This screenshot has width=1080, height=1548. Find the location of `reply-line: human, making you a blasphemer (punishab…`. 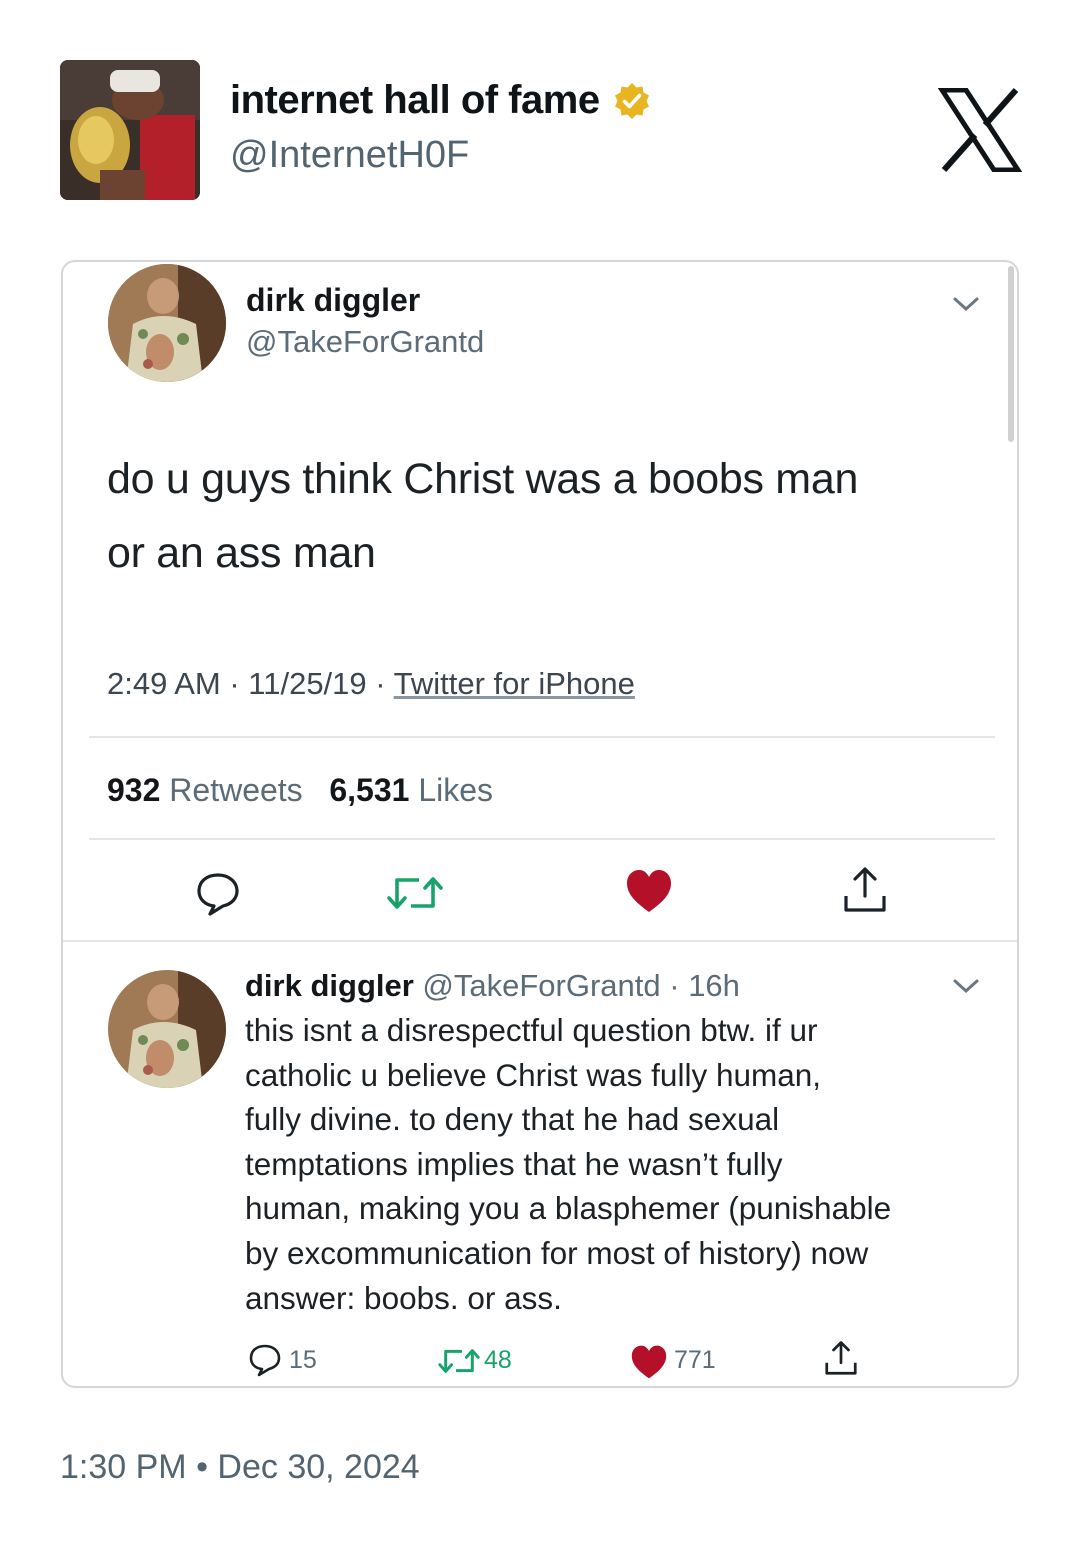

reply-line: human, making you a blasphemer (punishab… is located at coordinates (568, 1208).